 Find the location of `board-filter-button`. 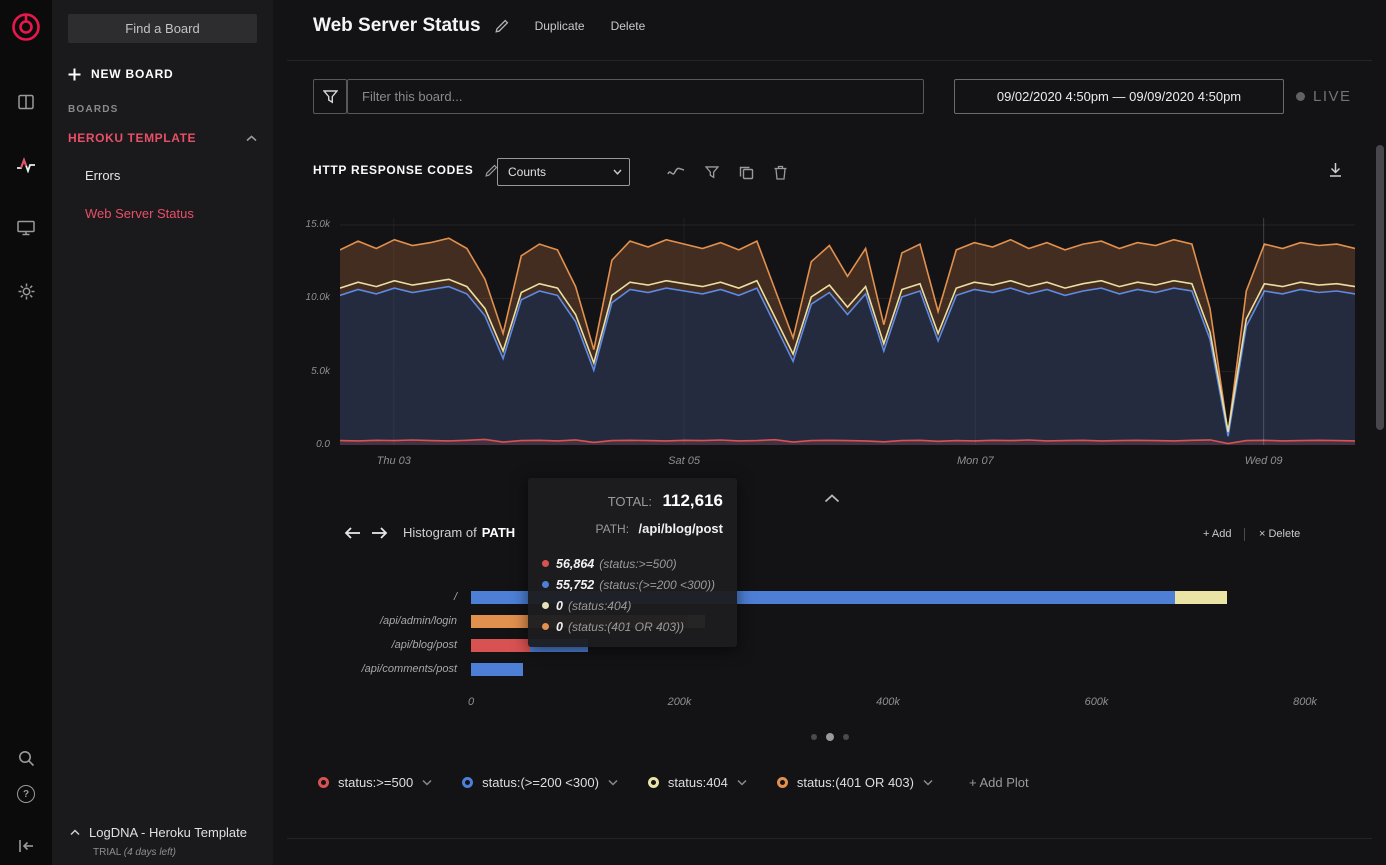

board-filter-button is located at coordinates (330, 96).